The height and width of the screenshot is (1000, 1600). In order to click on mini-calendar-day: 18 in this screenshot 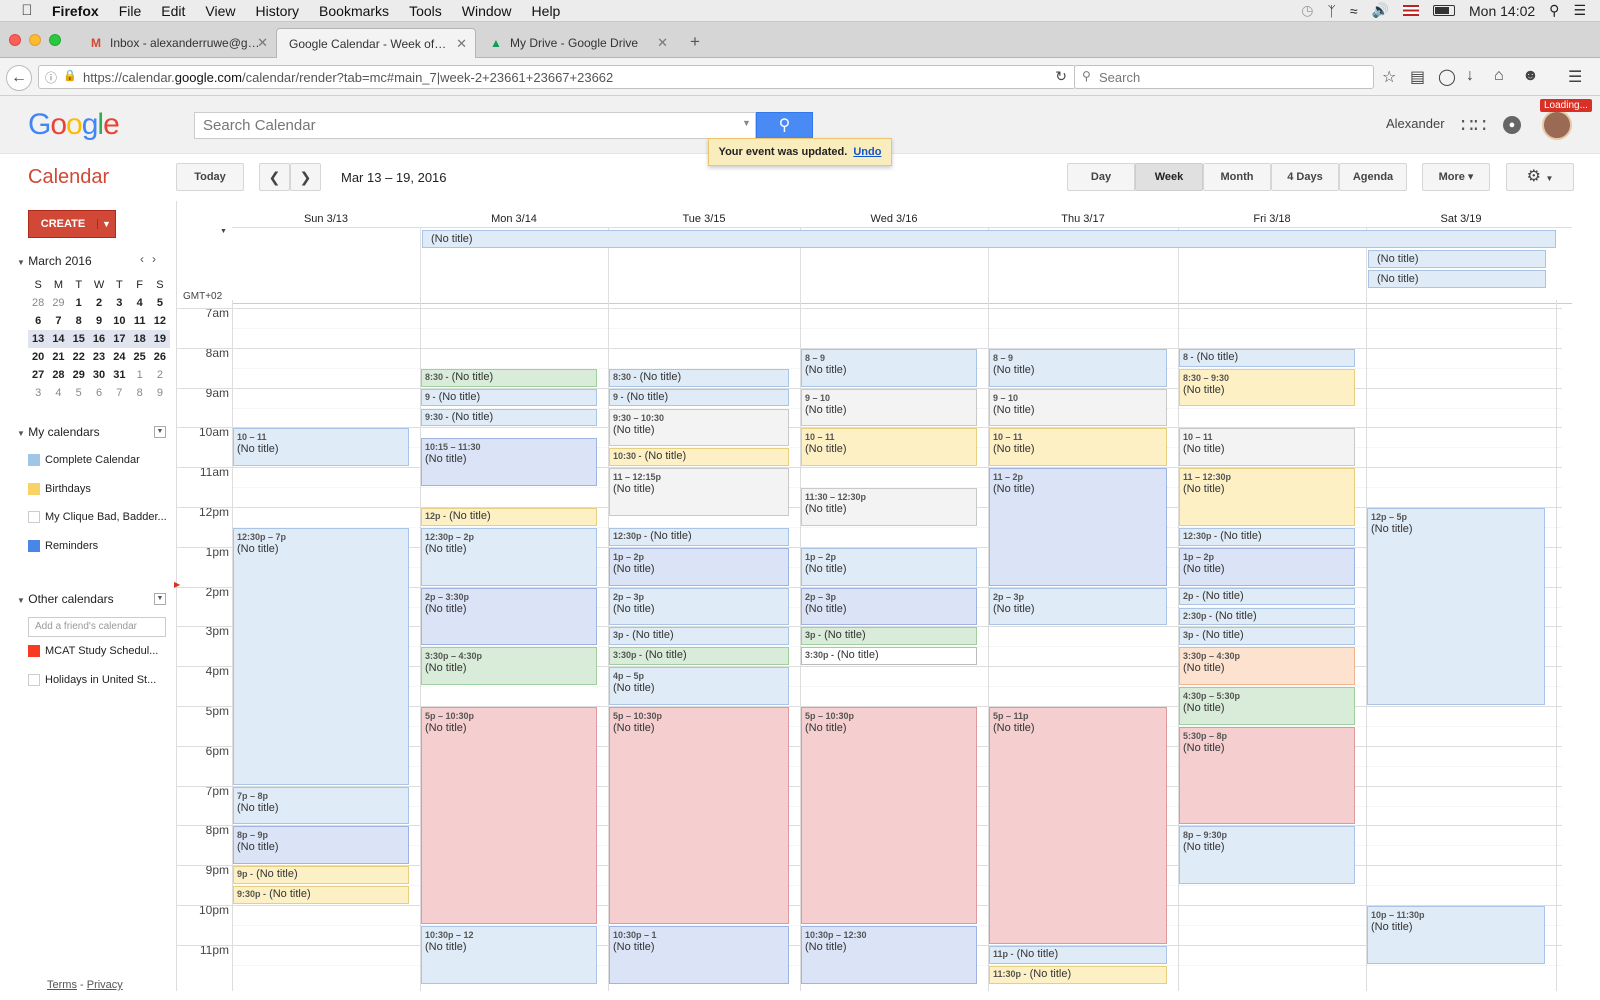, I will do `click(139, 339)`.